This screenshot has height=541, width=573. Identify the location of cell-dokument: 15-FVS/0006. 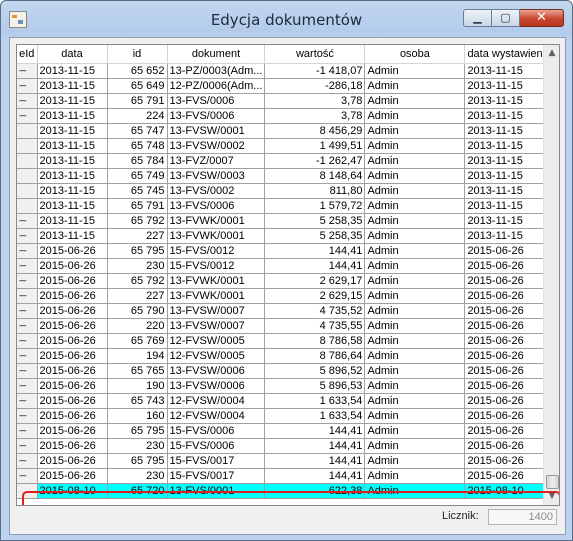
(216, 446).